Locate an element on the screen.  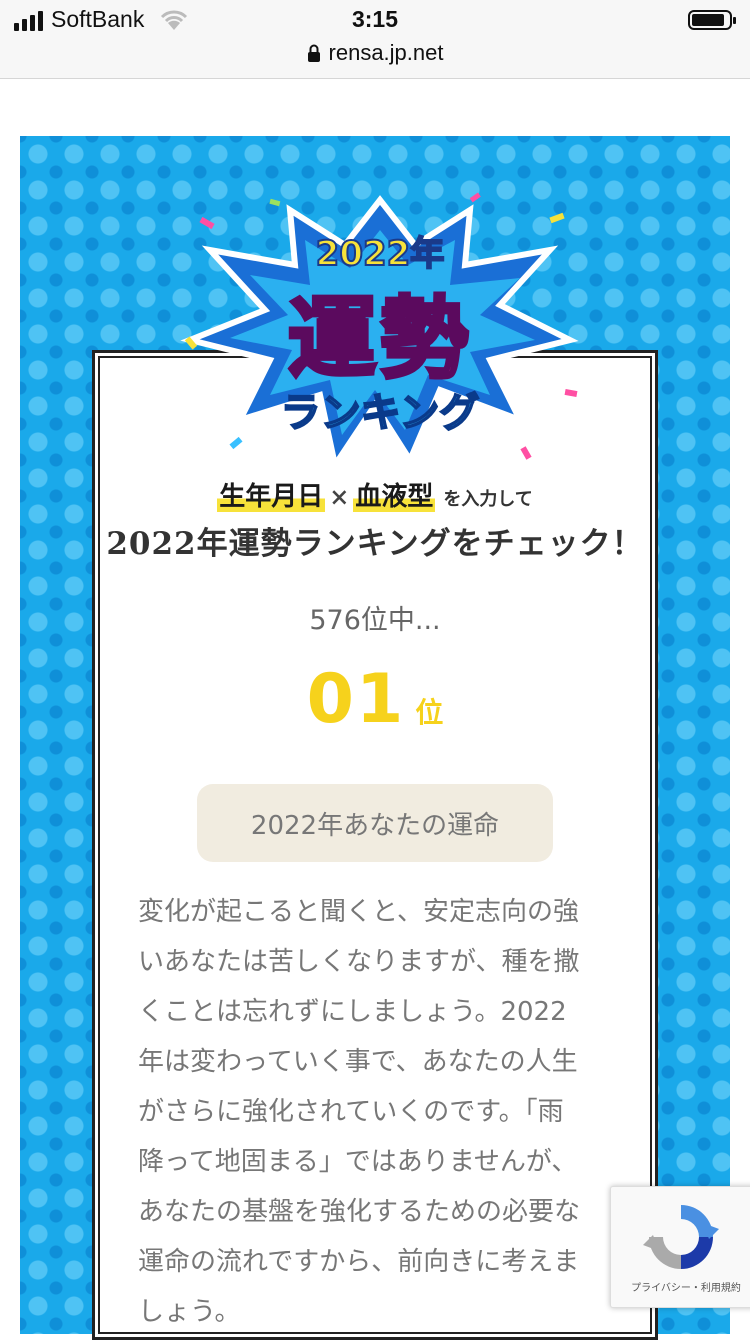
address-bar: rensa.jp.net is located at coordinates (375, 53).